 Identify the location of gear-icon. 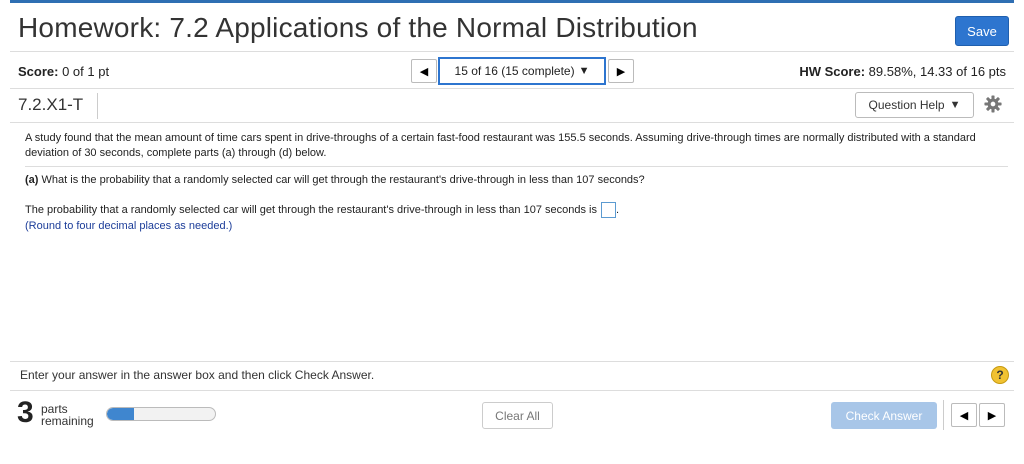
(993, 104).